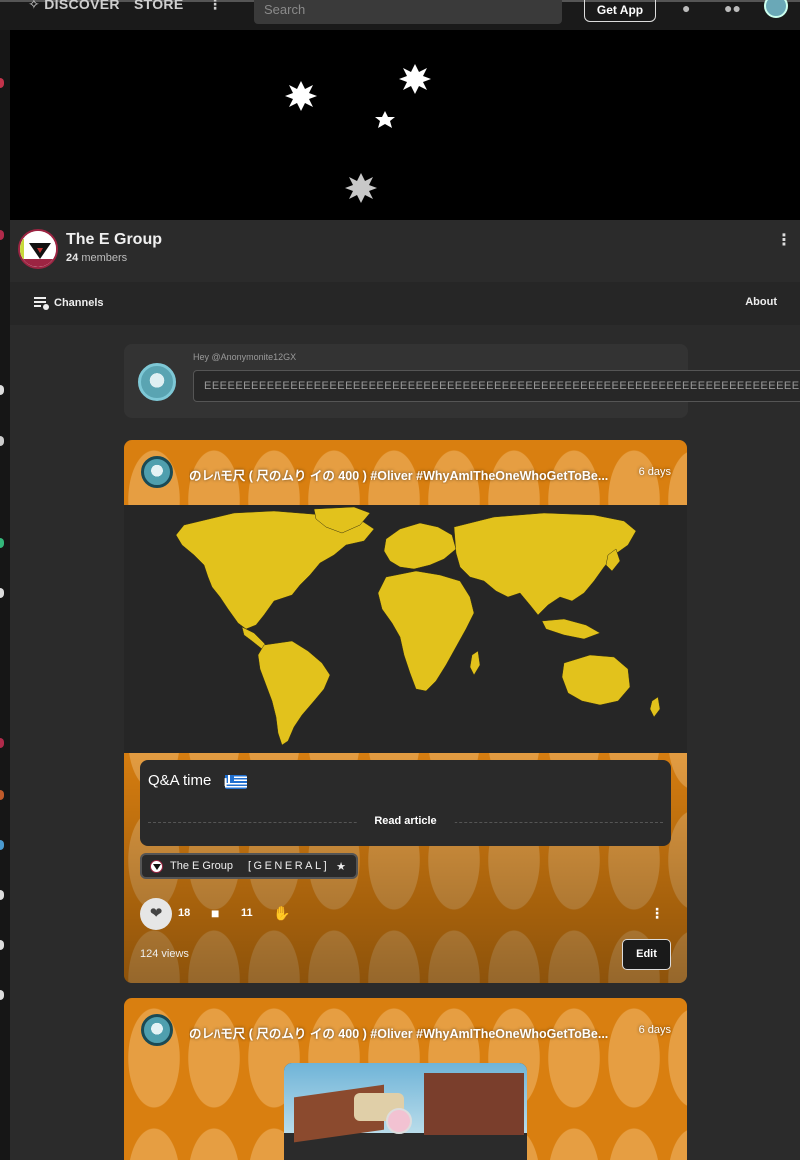 The width and height of the screenshot is (800, 1160). Describe the element at coordinates (158, 6) in the screenshot. I see `nav-store: STORE` at that location.